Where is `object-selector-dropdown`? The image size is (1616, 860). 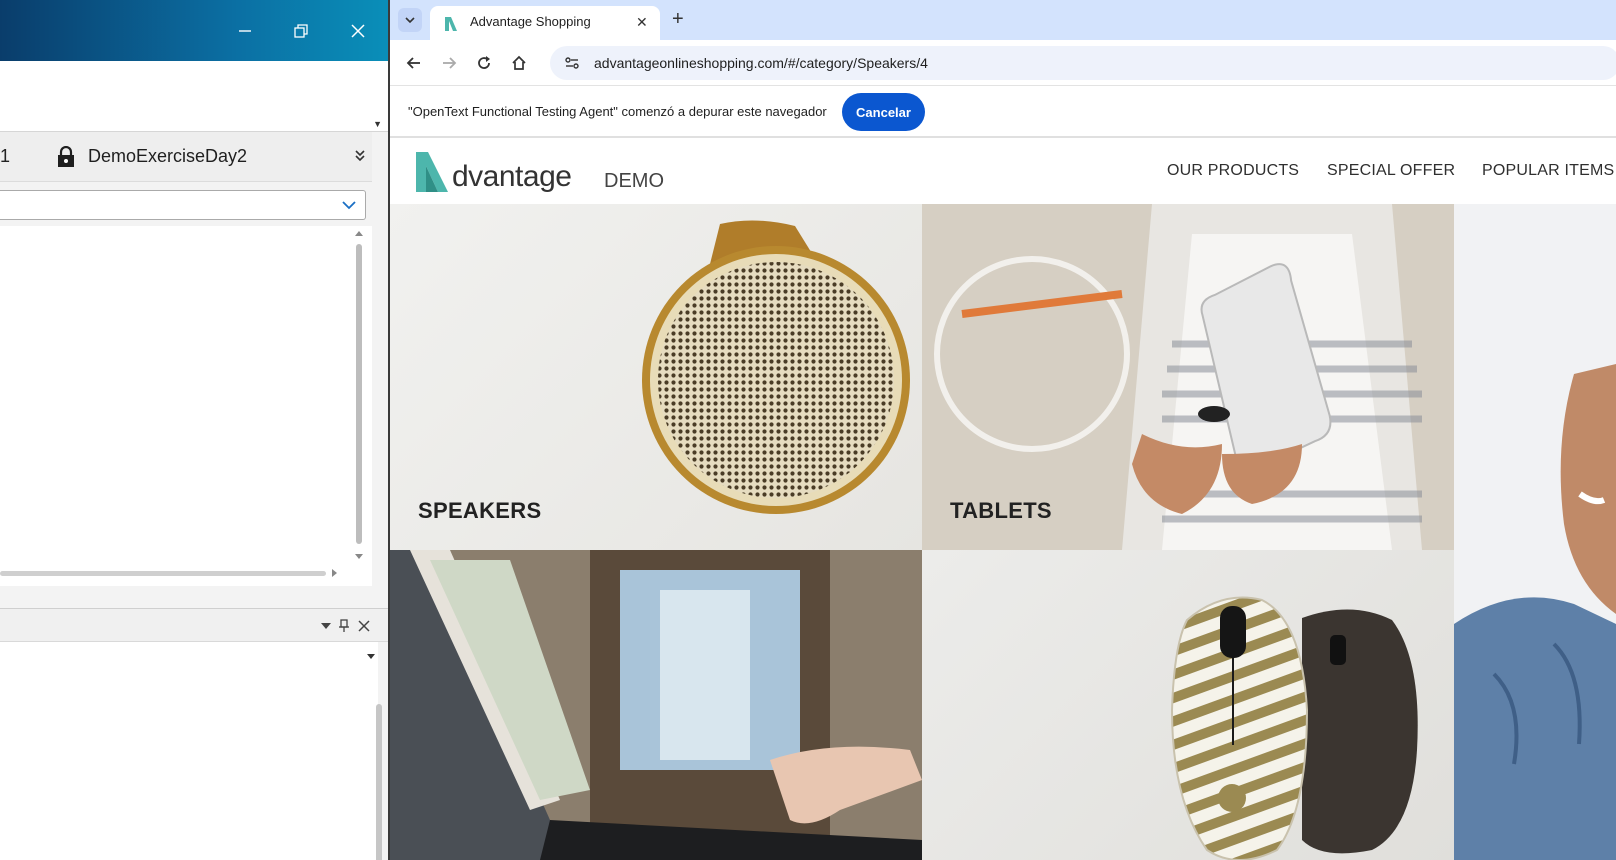
object-selector-dropdown is located at coordinates (183, 205).